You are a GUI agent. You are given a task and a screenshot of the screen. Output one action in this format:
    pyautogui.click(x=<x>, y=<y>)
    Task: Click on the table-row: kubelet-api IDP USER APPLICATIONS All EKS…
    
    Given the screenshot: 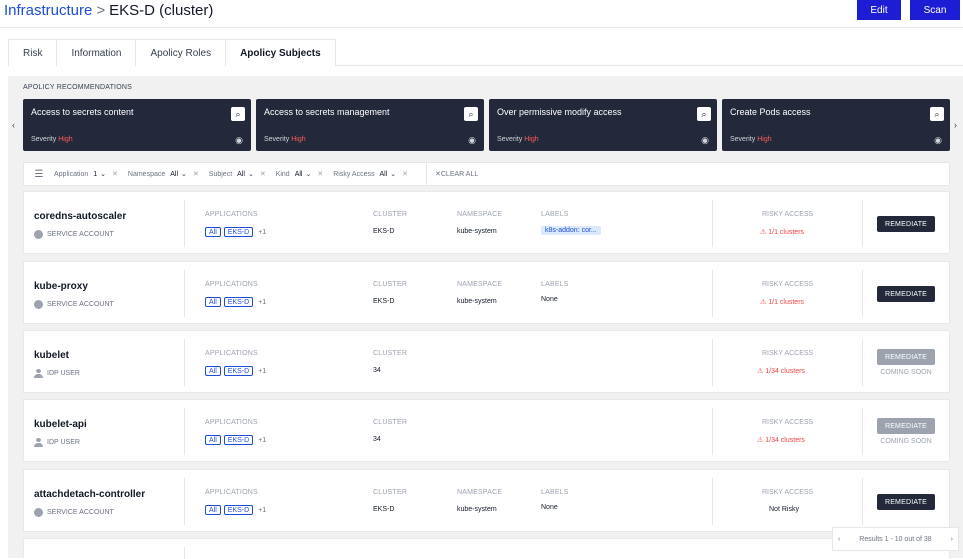 What is the action you would take?
    pyautogui.click(x=486, y=430)
    